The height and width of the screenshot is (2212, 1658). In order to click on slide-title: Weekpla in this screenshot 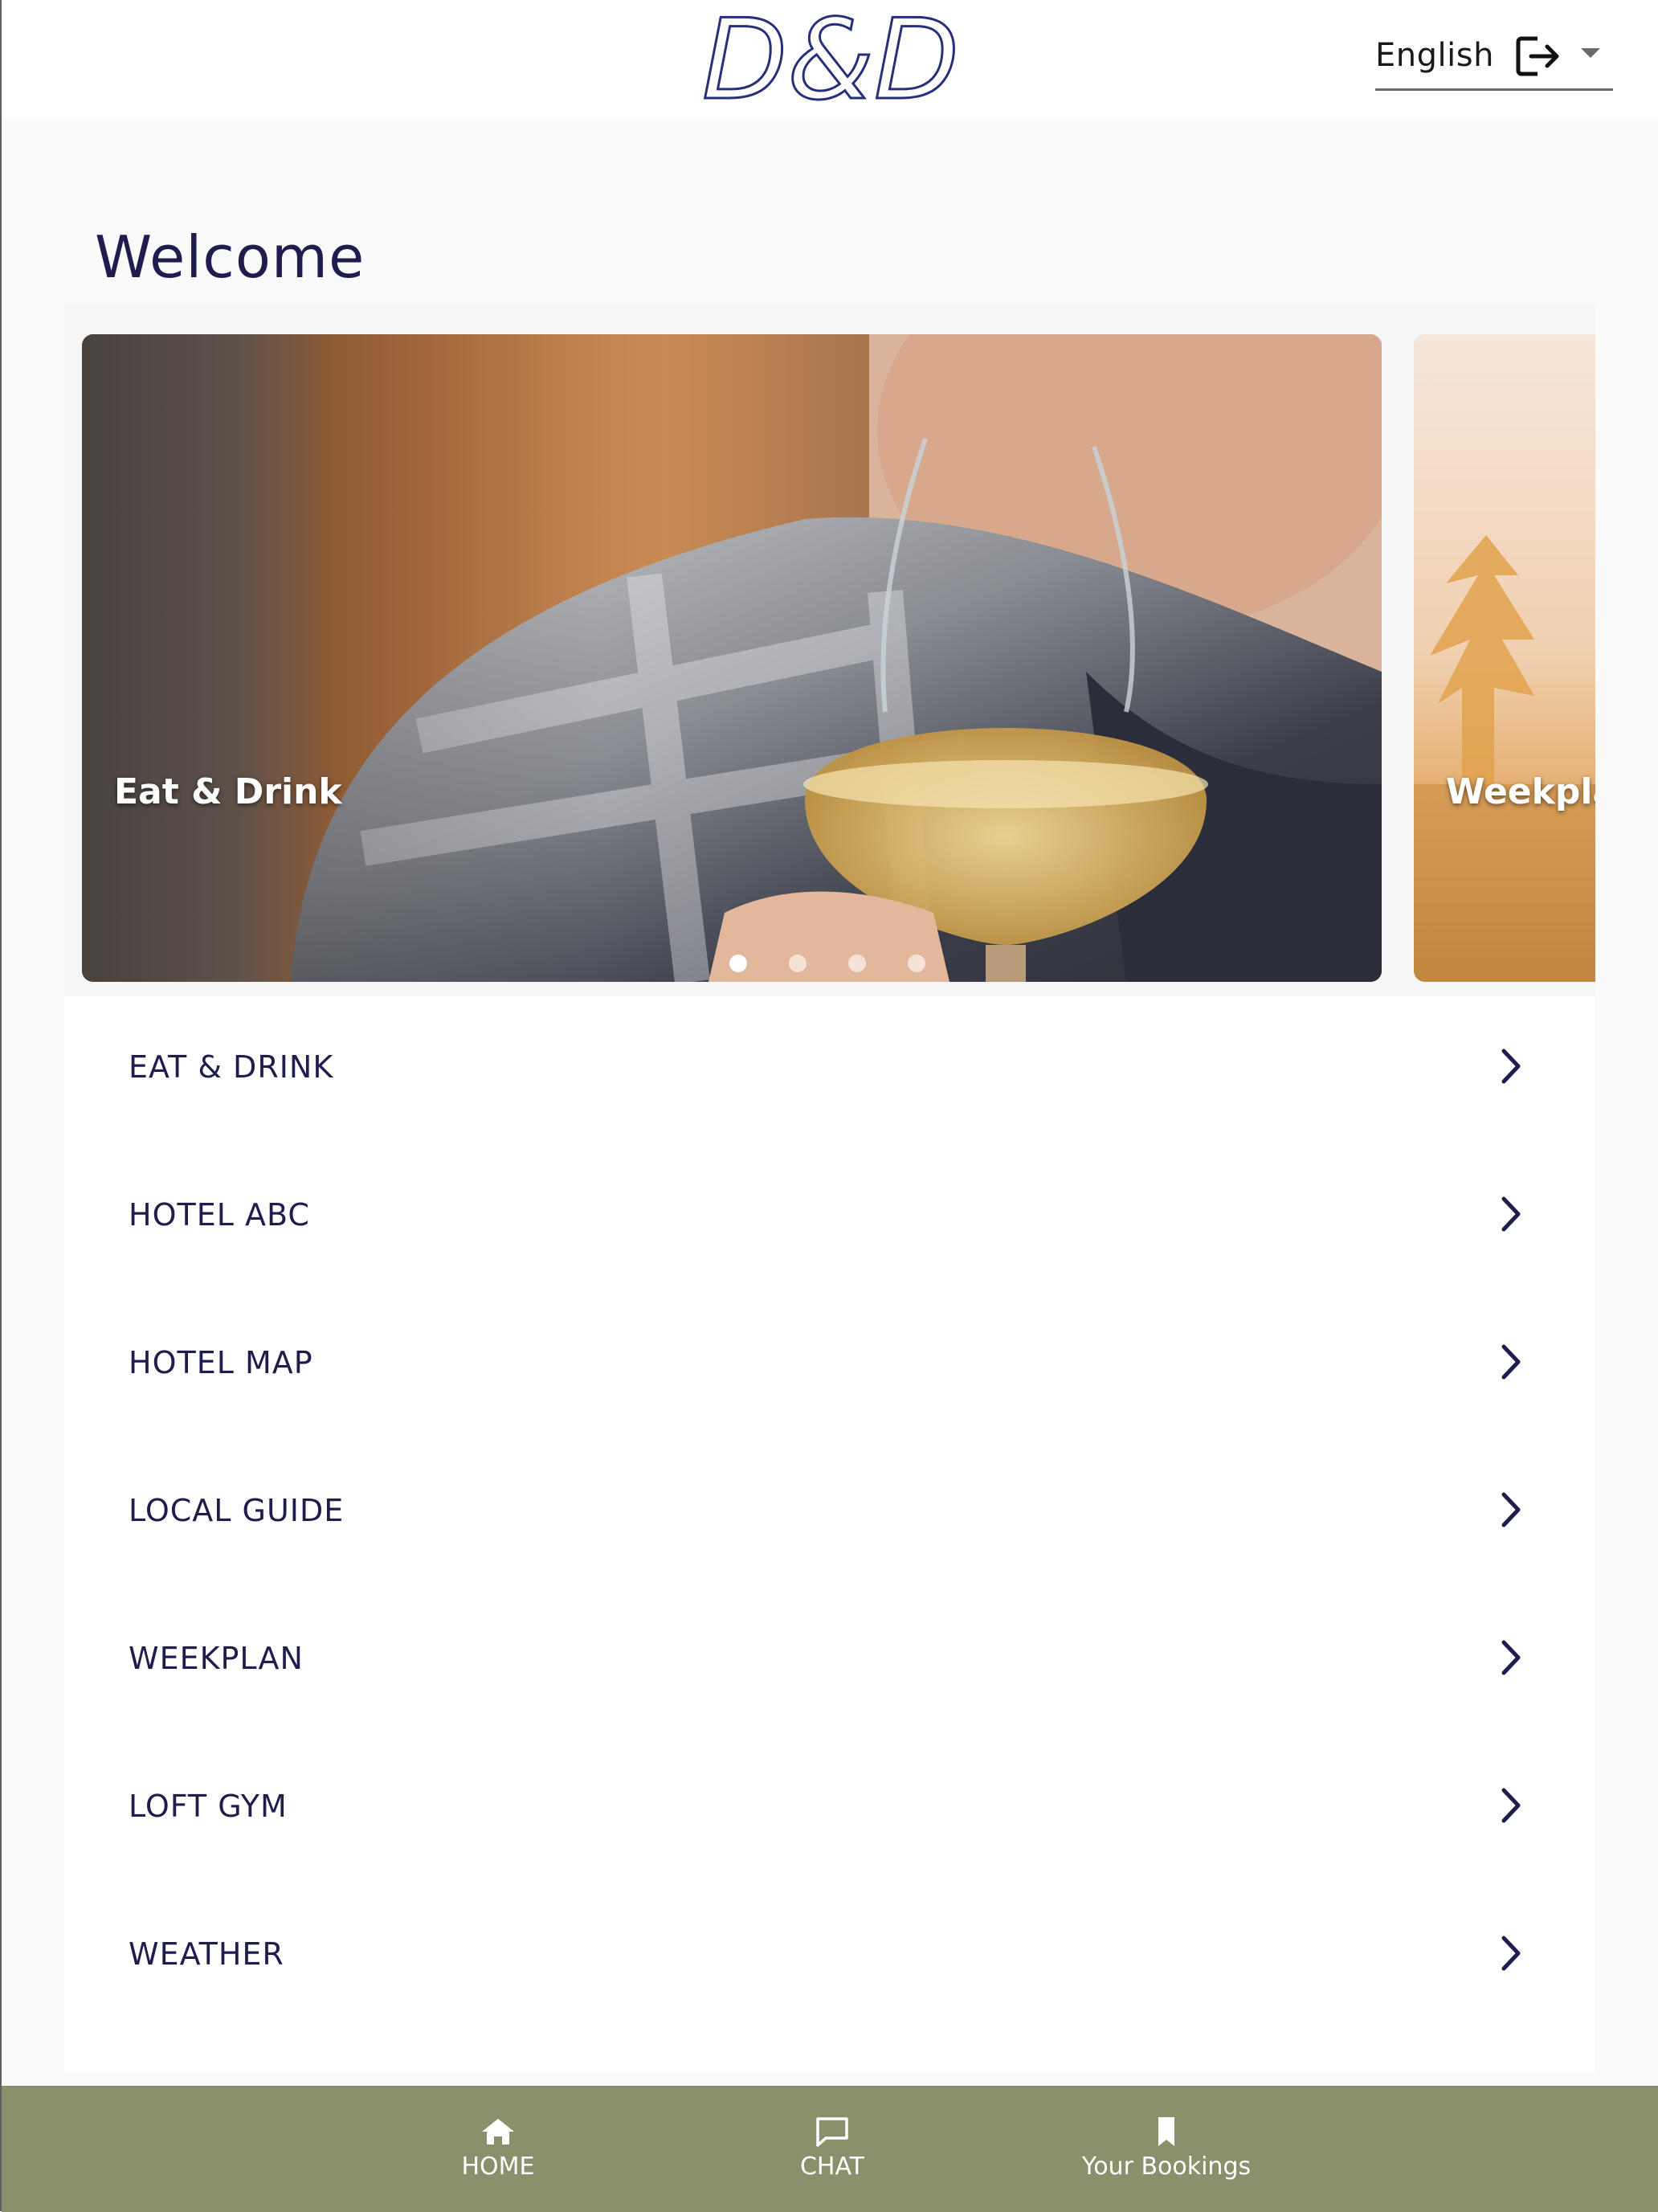, I will do `click(1520, 792)`.